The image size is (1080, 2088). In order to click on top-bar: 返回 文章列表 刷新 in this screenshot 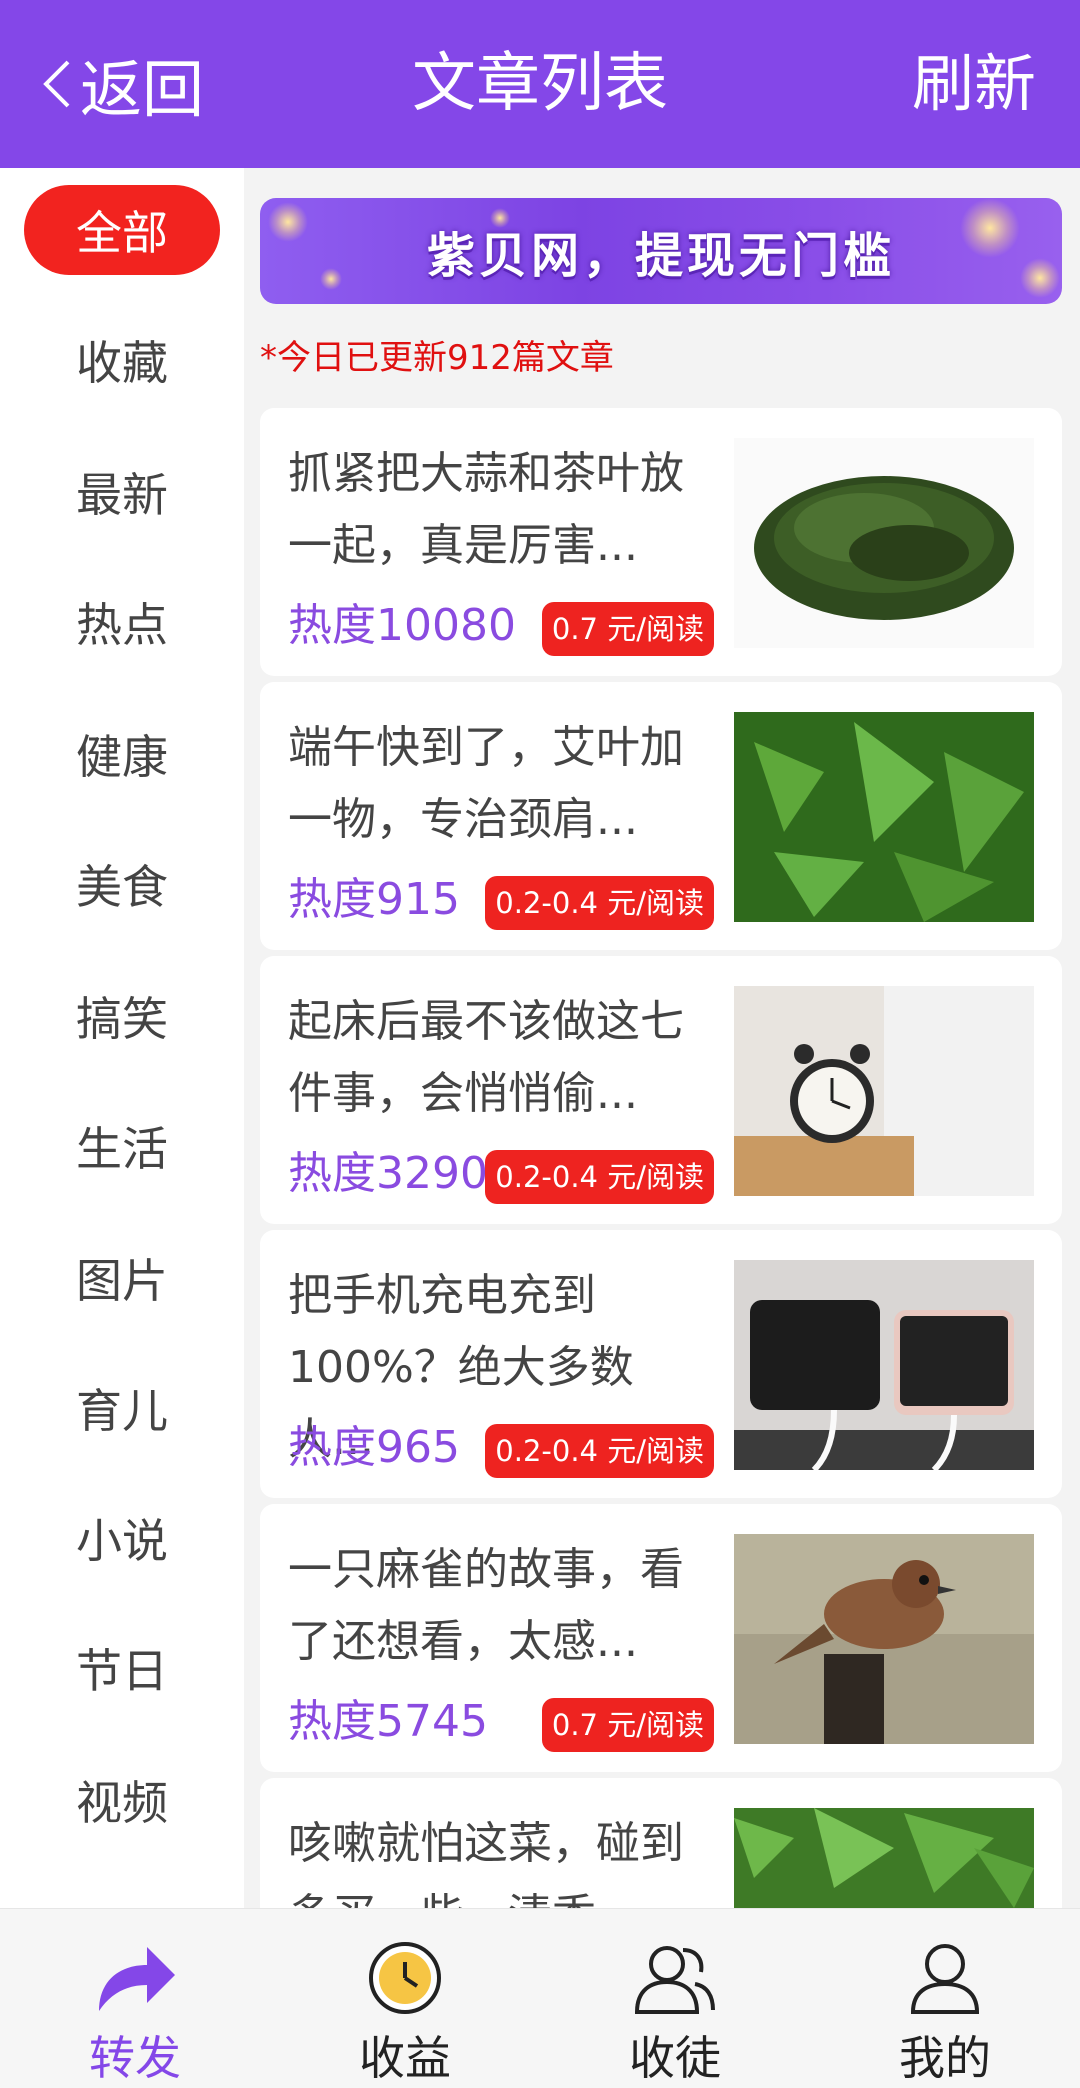, I will do `click(540, 84)`.